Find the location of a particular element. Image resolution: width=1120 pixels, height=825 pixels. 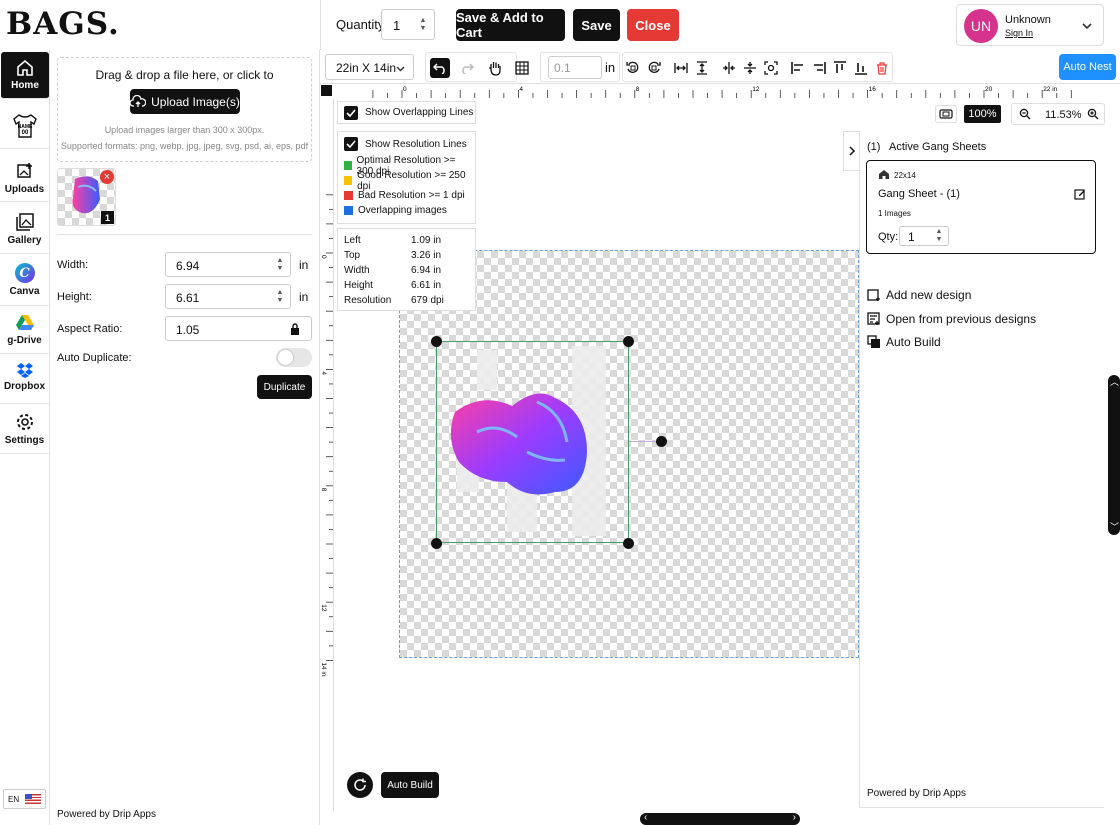

sidebar-item-settings: Settings is located at coordinates (24, 430).